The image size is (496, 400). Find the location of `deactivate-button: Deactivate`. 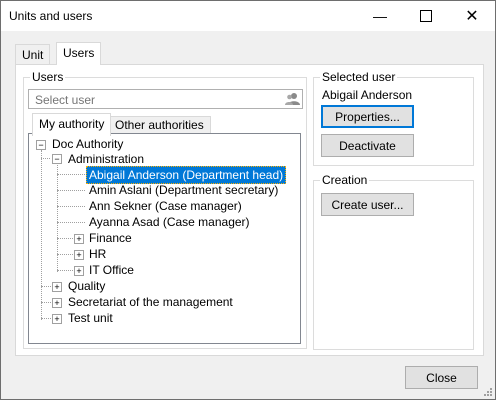

deactivate-button: Deactivate is located at coordinates (367, 145).